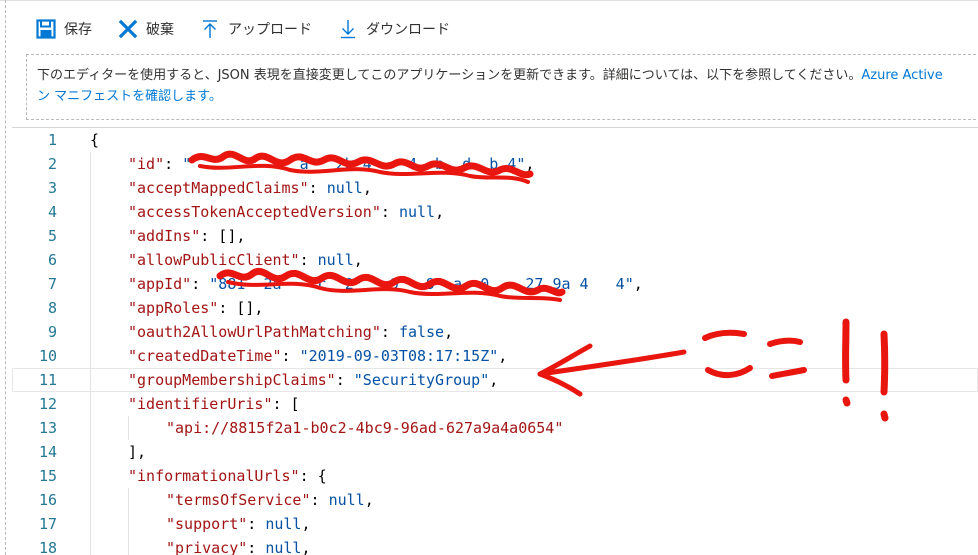  What do you see at coordinates (313, 476) in the screenshot?
I see `json-punctuation-token: : {` at bounding box center [313, 476].